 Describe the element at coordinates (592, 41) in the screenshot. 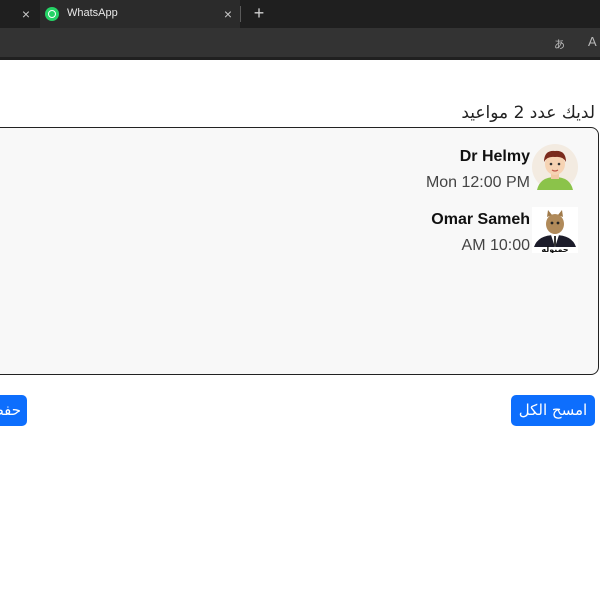

I see `read-aloud-icon: A` at that location.